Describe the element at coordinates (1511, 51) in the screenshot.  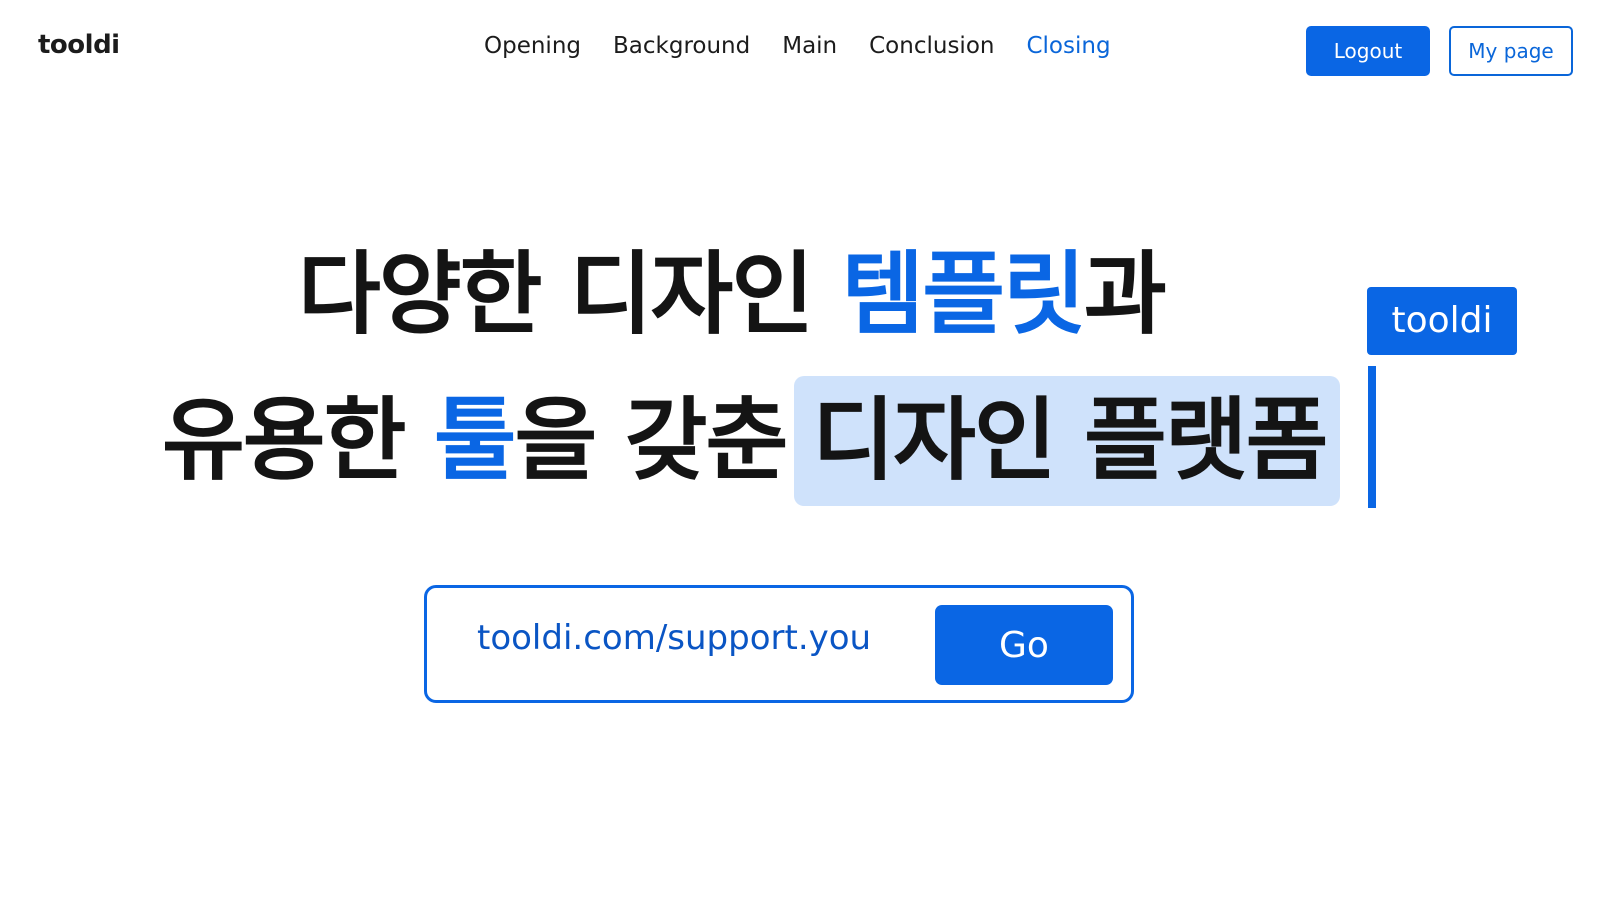
I see `my-page-button: My page` at that location.